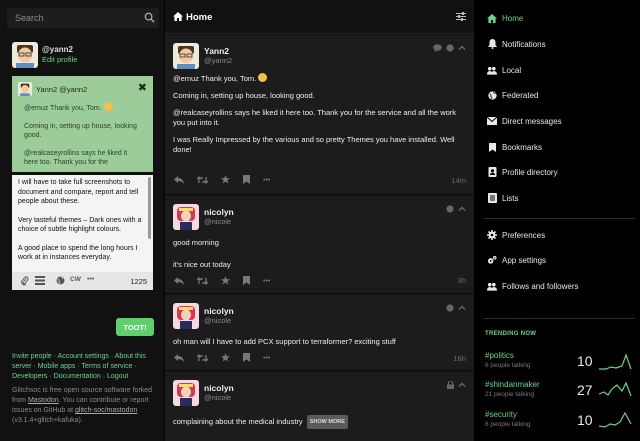  What do you see at coordinates (492, 235) in the screenshot?
I see `gear-icon` at bounding box center [492, 235].